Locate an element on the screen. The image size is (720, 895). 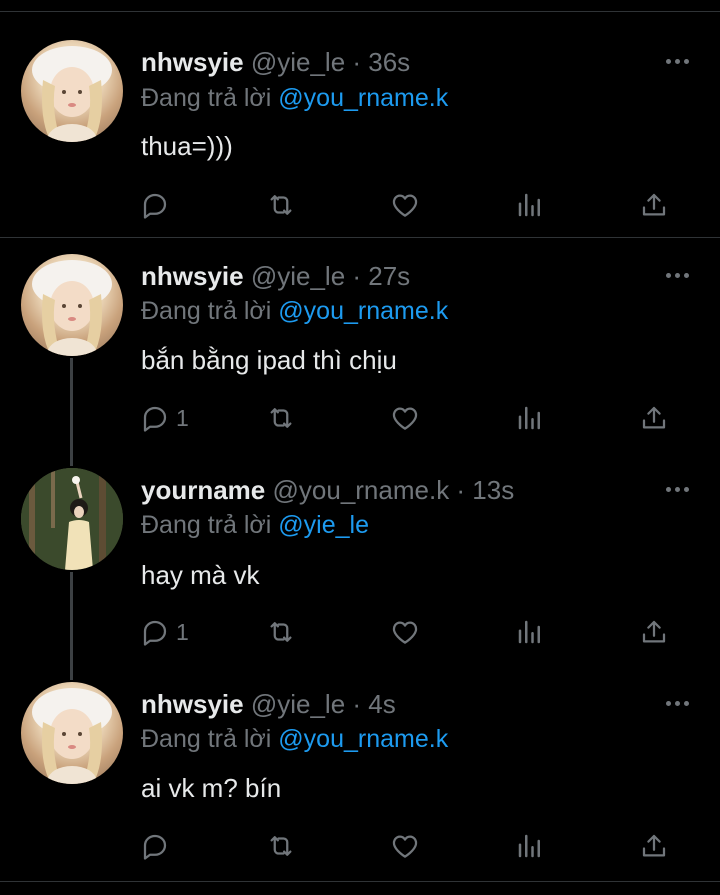
display-name: nhwsyie @yie_le · 36s is located at coordinates (275, 62).